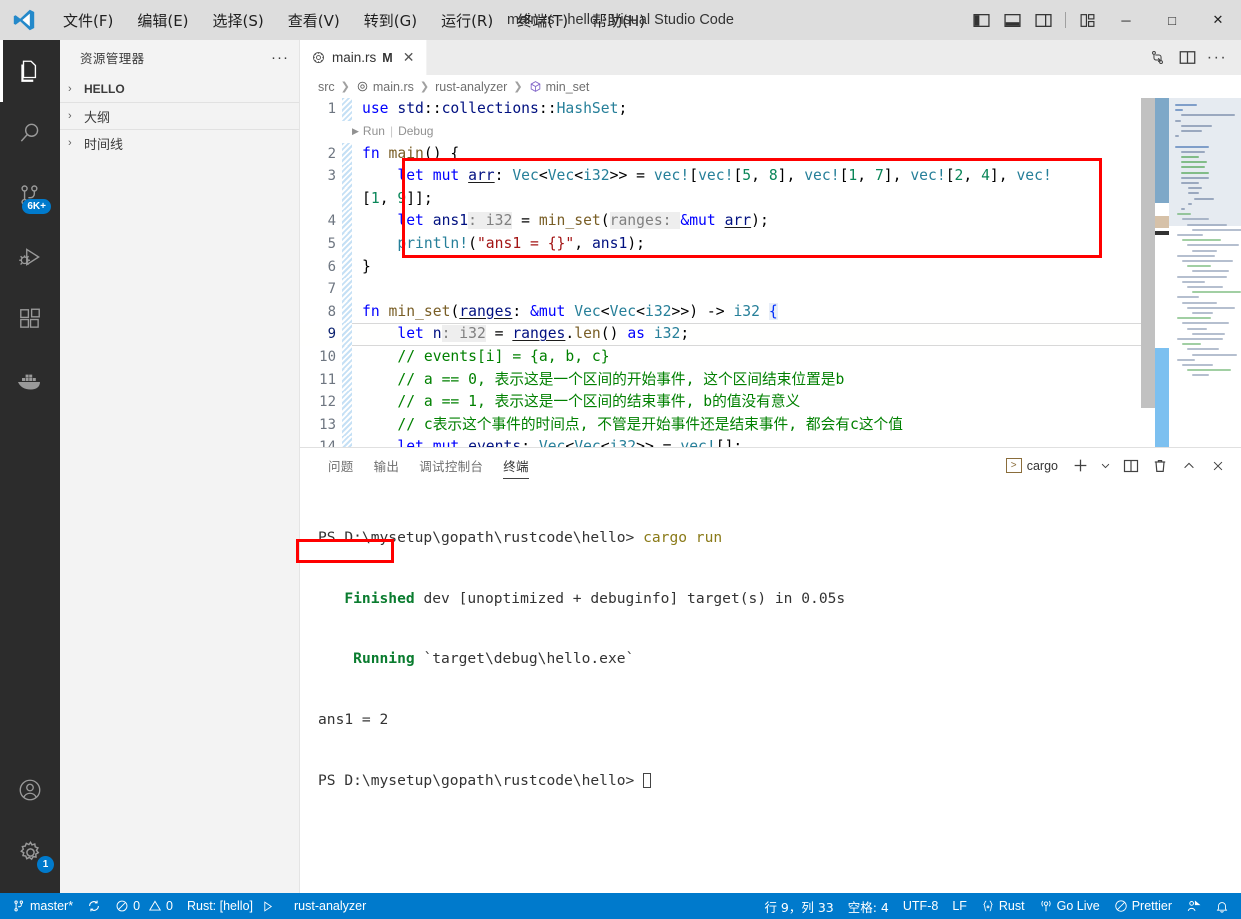 Image resolution: width=1241 pixels, height=919 pixels. Describe the element at coordinates (390, 20) in the screenshot. I see `menu-go: 转到(G)` at that location.